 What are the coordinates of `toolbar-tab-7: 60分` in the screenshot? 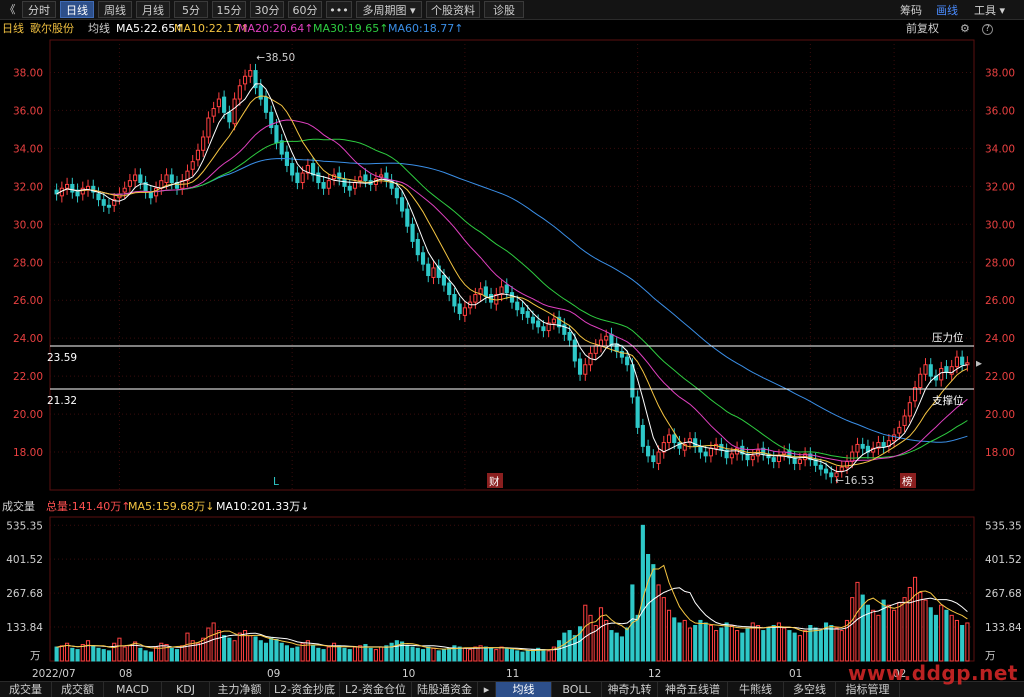 It's located at (305, 9).